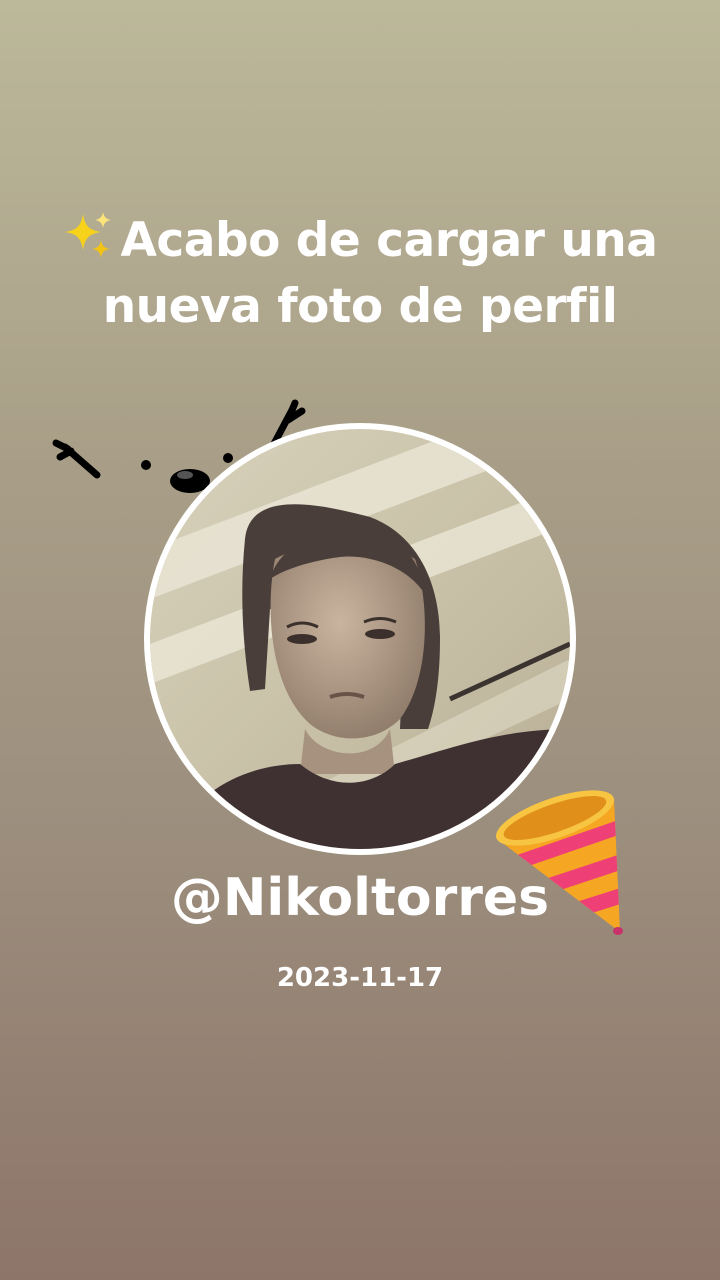 This screenshot has height=1280, width=720. What do you see at coordinates (559, 862) in the screenshot?
I see `party-popper-icon` at bounding box center [559, 862].